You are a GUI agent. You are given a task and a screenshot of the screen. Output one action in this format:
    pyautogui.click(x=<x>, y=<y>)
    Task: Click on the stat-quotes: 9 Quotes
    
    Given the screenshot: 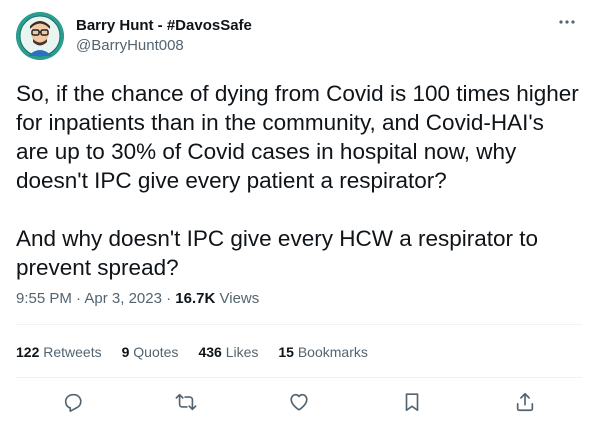 What is the action you would take?
    pyautogui.click(x=150, y=352)
    